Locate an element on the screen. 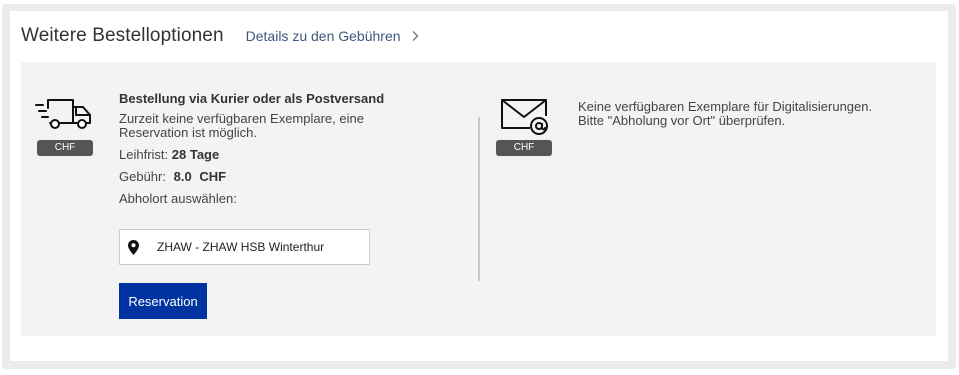 Image resolution: width=959 pixels, height=375 pixels. loan-period-label: Leihfrist: is located at coordinates (144, 154).